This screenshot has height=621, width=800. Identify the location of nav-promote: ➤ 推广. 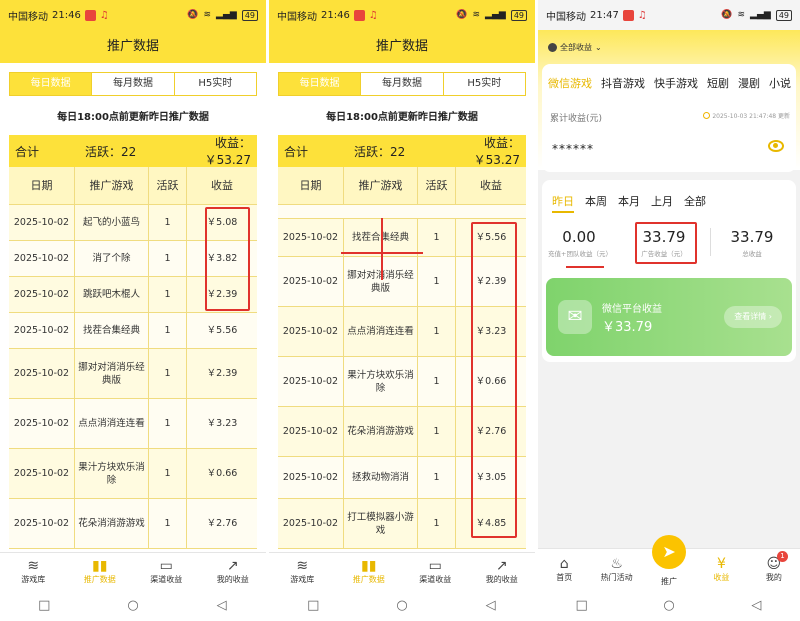
(669, 562).